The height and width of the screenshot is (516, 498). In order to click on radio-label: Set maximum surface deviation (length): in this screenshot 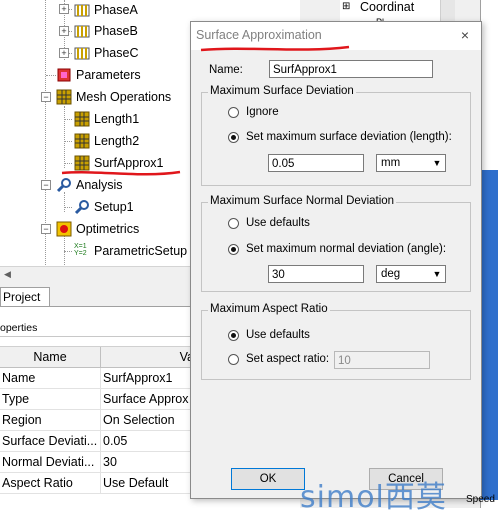, I will do `click(349, 137)`.